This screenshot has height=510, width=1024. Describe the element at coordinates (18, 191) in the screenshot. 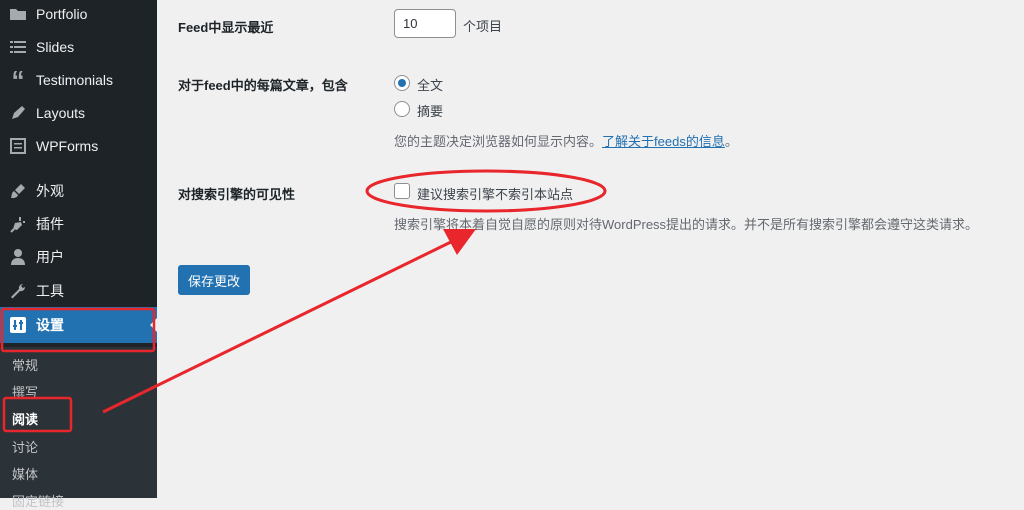

I see `brush-icon` at that location.